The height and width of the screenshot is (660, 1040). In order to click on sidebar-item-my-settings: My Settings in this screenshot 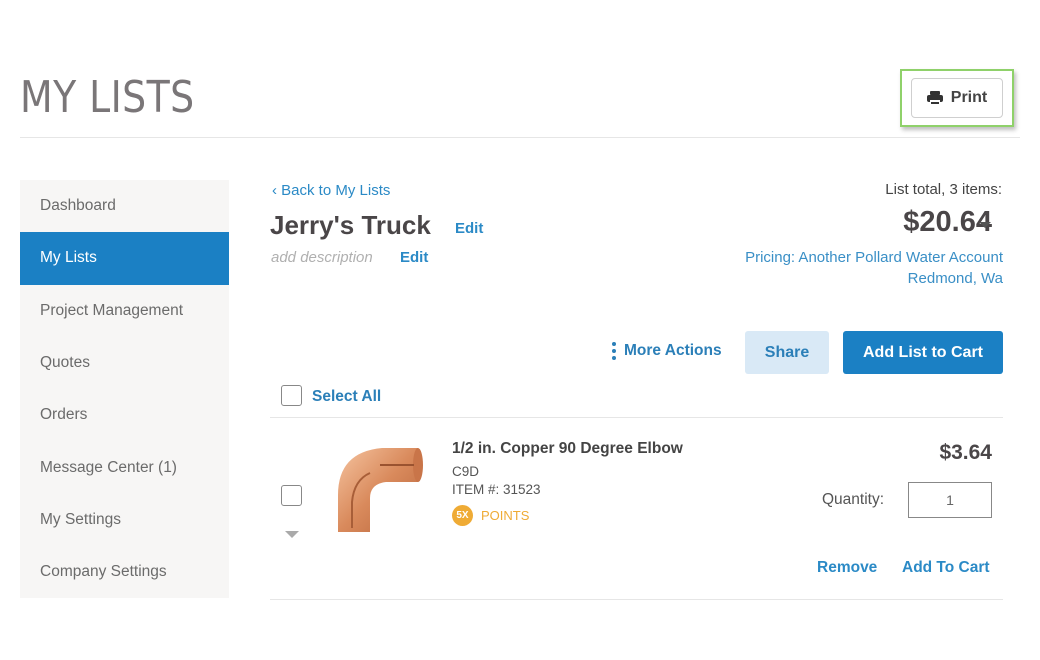, I will do `click(124, 520)`.